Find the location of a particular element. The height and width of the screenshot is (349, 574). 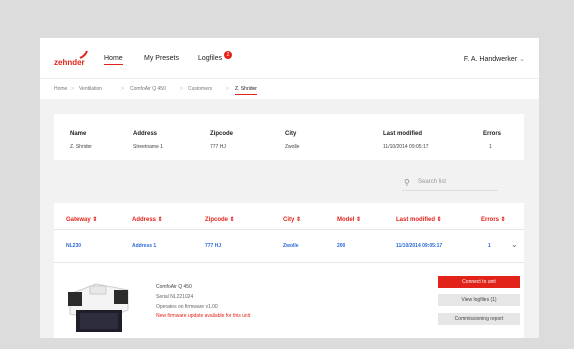

breadcrumb-ventilation: Ventilation is located at coordinates (90, 89).